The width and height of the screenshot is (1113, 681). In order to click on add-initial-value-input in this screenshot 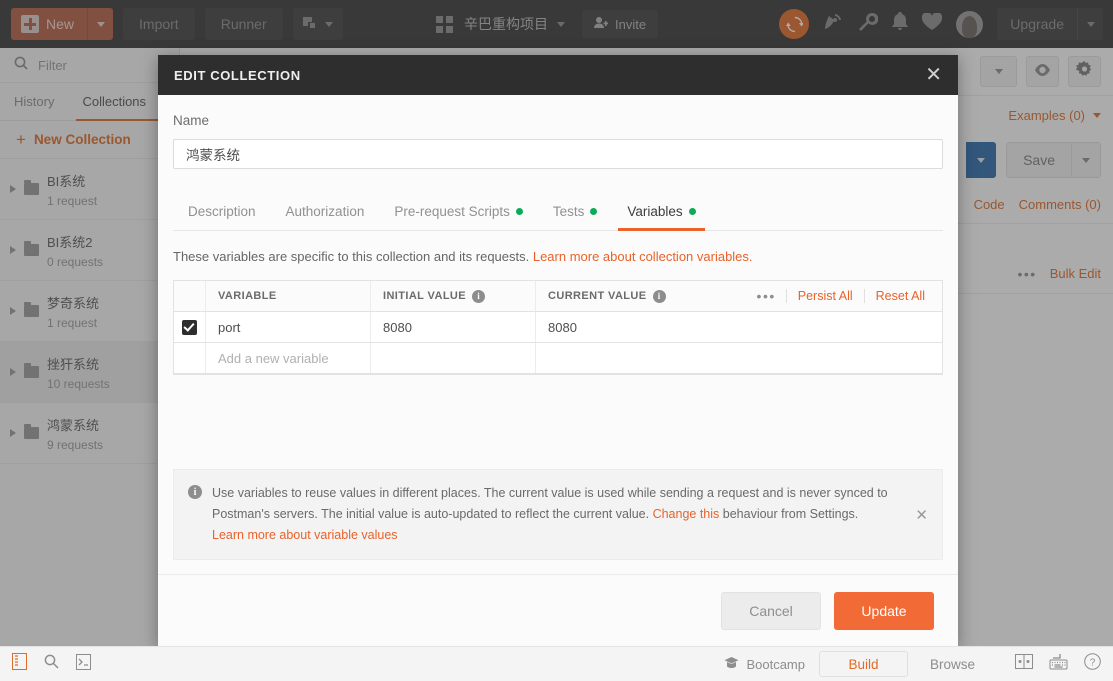, I will do `click(453, 358)`.